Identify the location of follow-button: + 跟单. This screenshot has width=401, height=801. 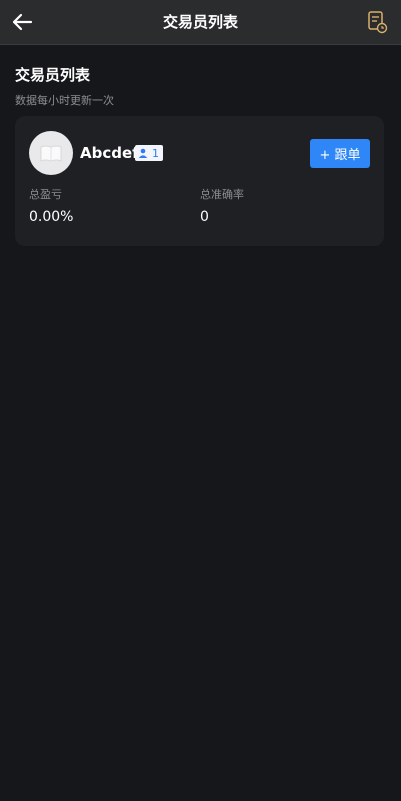
(340, 153).